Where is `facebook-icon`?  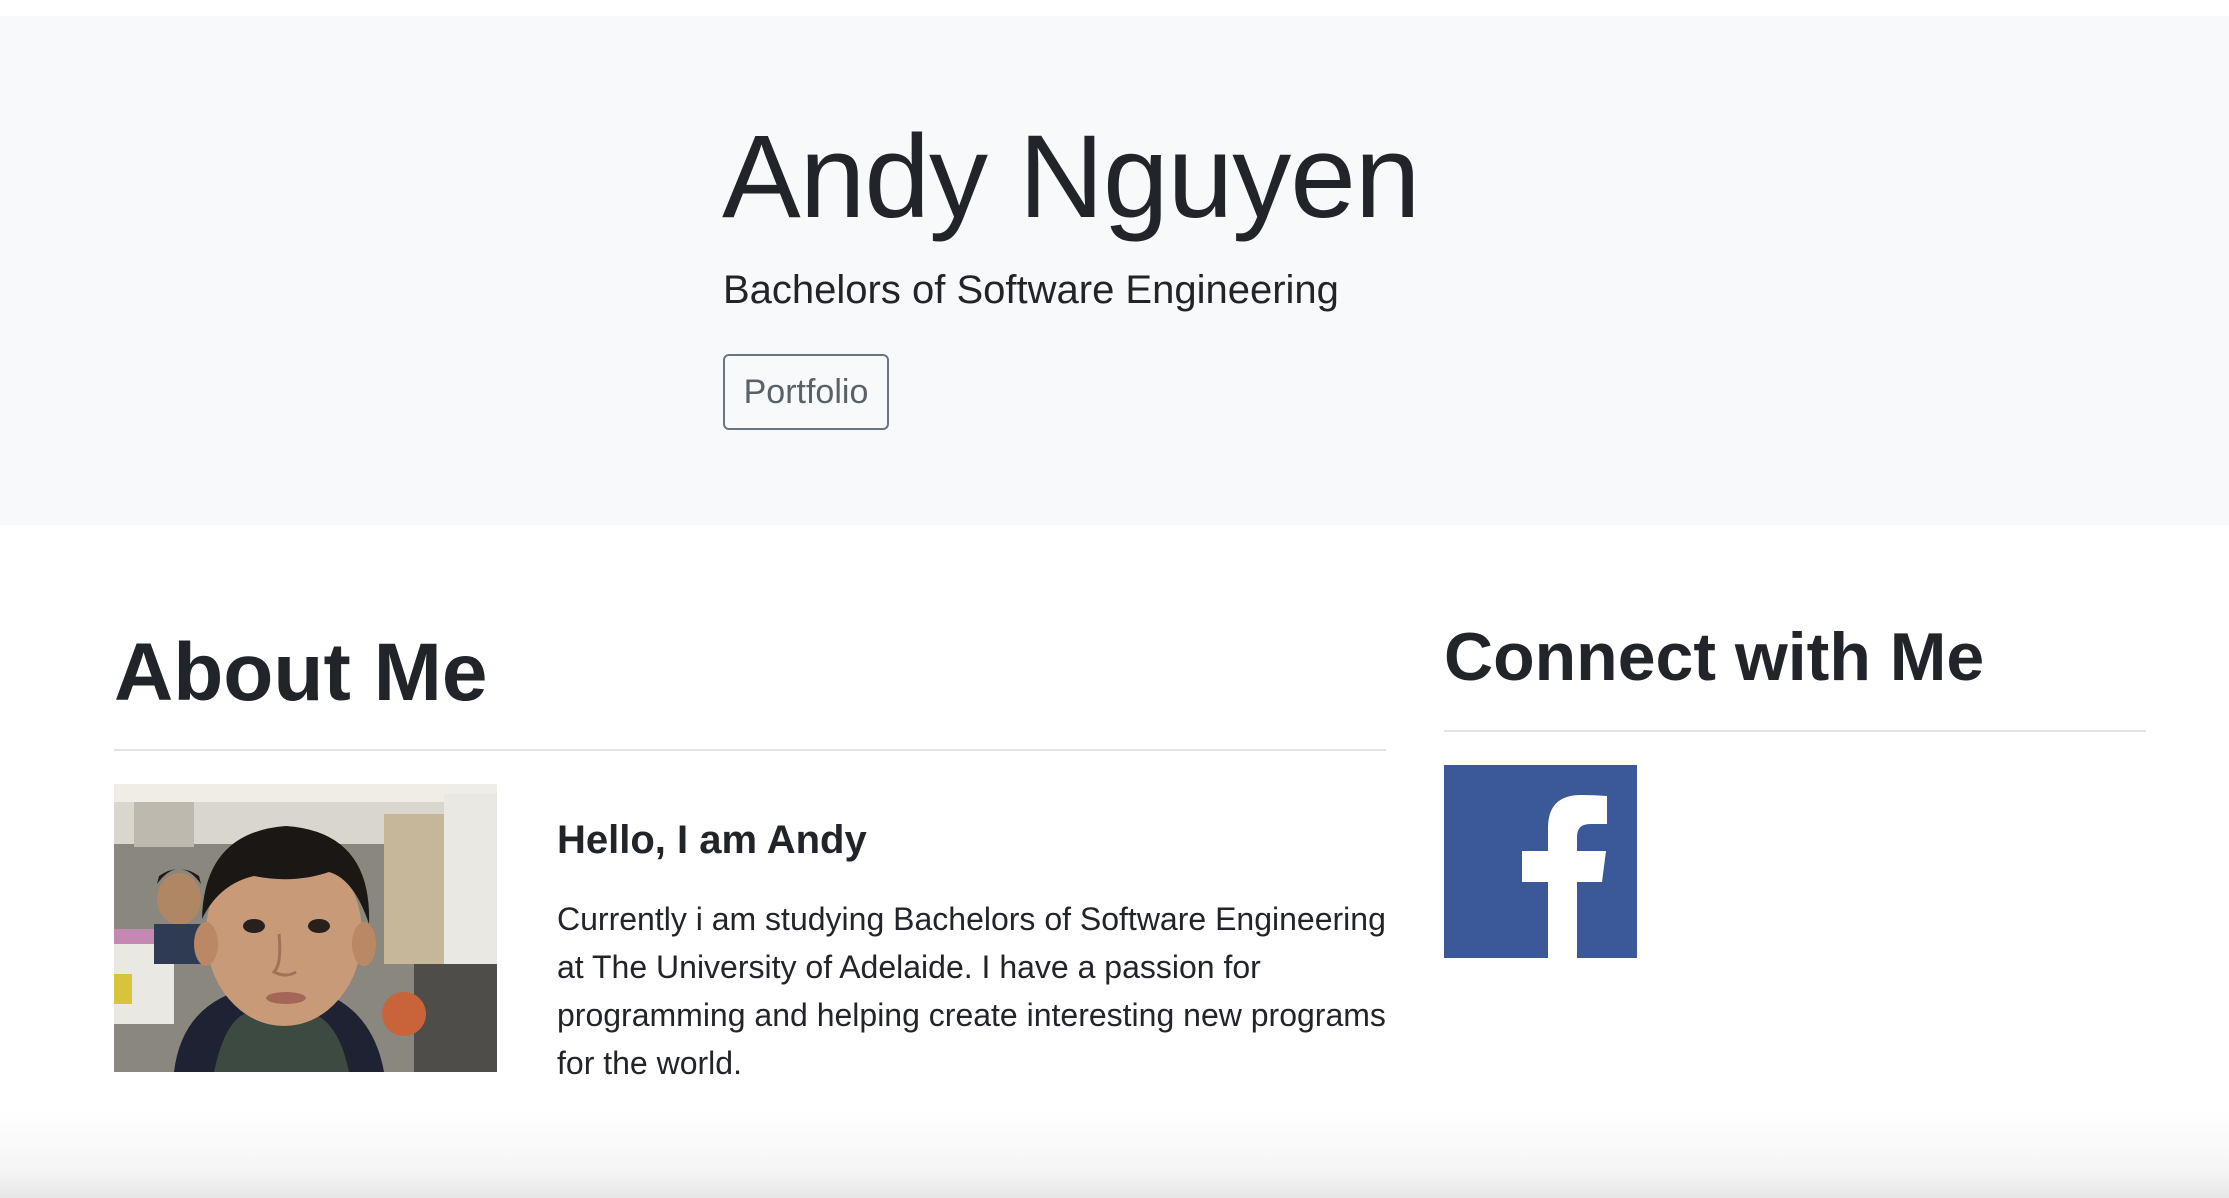
facebook-icon is located at coordinates (1540, 861).